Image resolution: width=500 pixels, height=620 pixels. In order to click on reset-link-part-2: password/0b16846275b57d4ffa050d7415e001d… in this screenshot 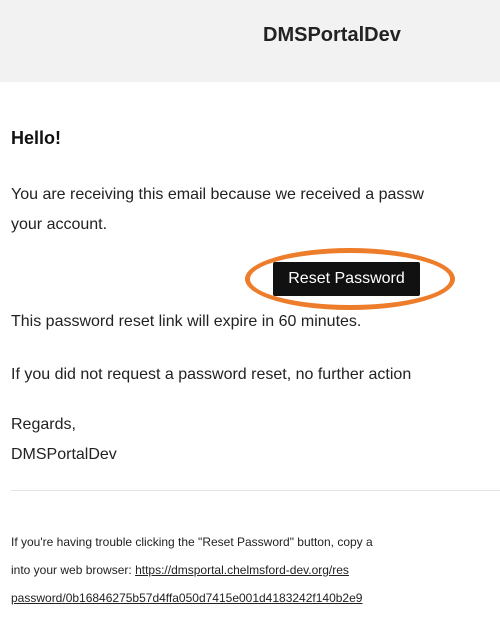, I will do `click(186, 598)`.